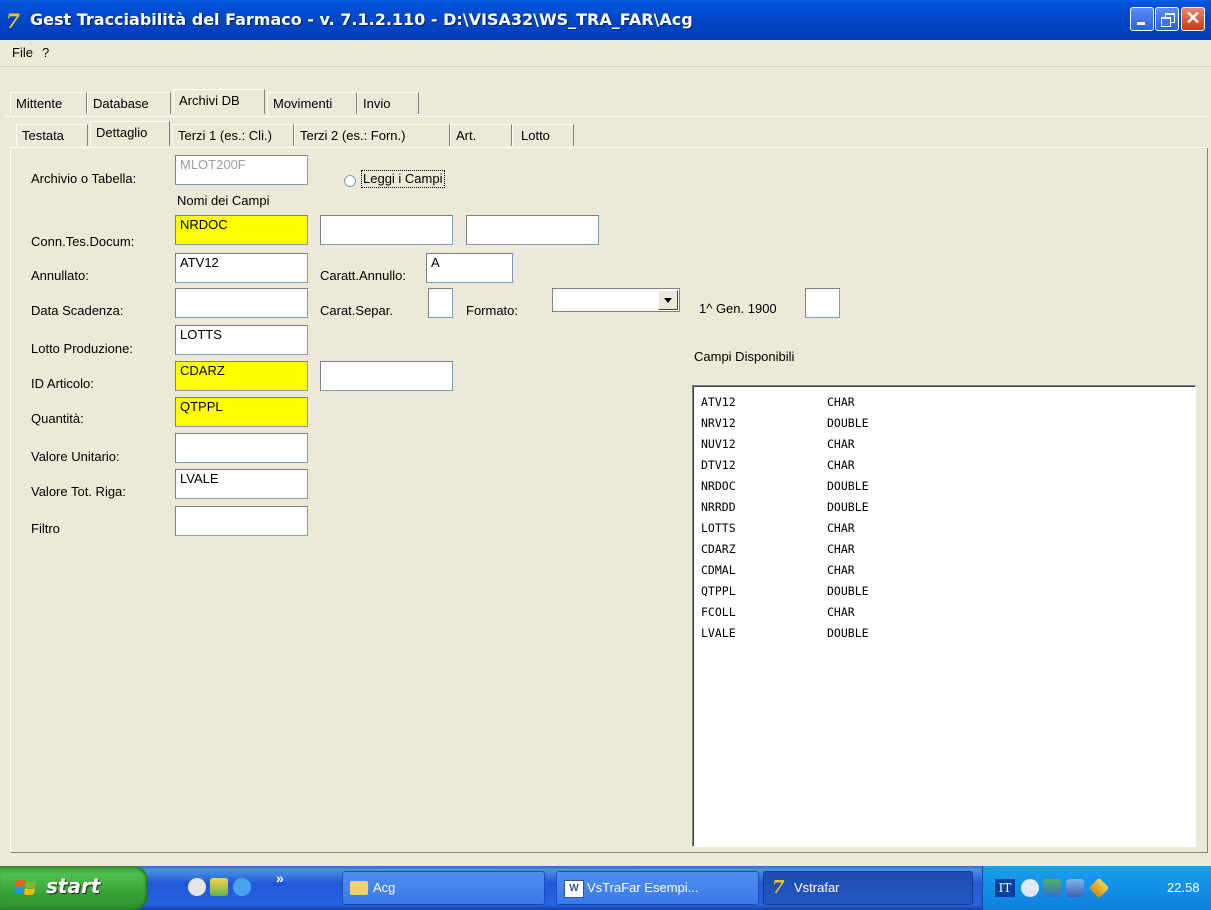 The height and width of the screenshot is (910, 1211). I want to click on leggi-campi-label: Leggi i Campi, so click(403, 179).